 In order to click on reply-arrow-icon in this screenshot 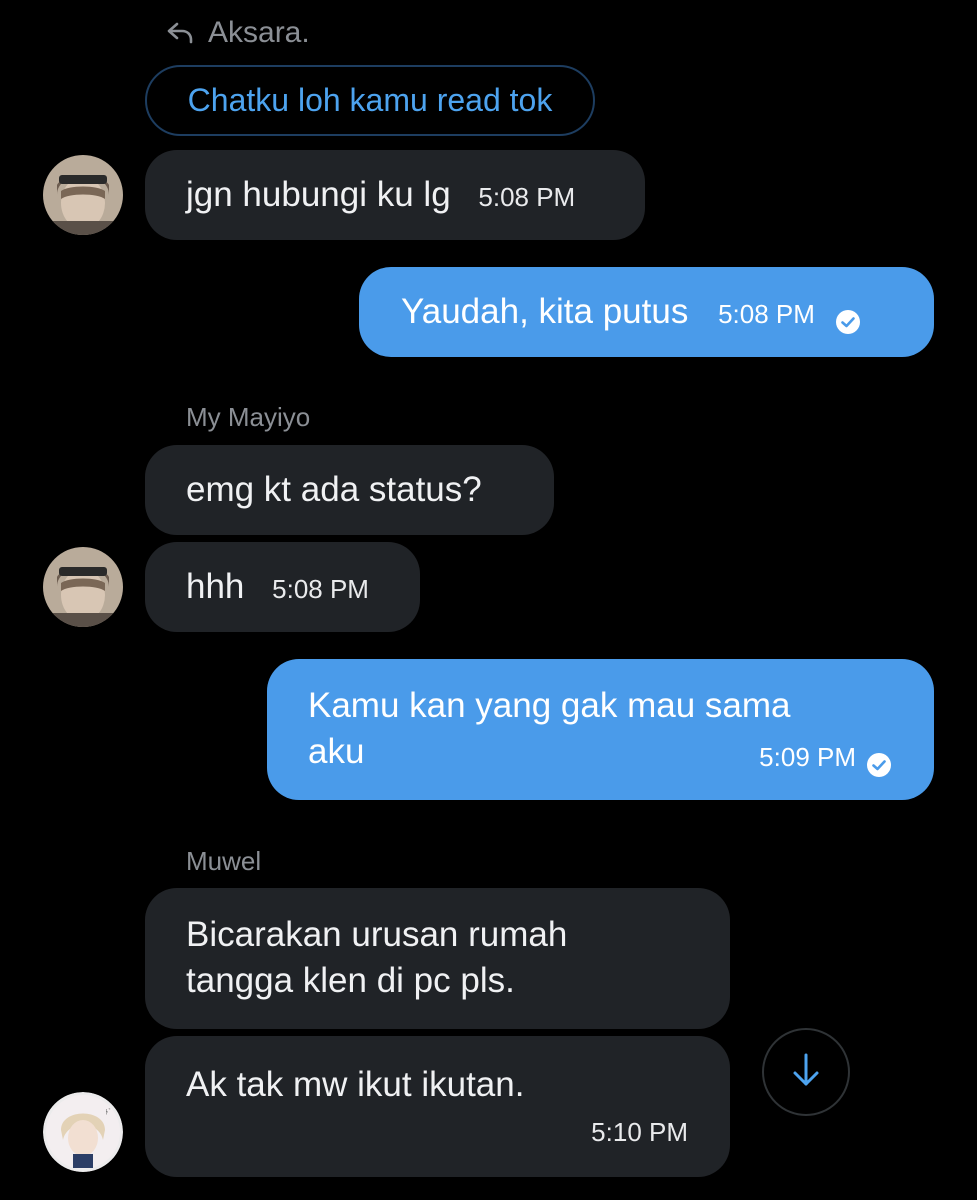, I will do `click(180, 33)`.